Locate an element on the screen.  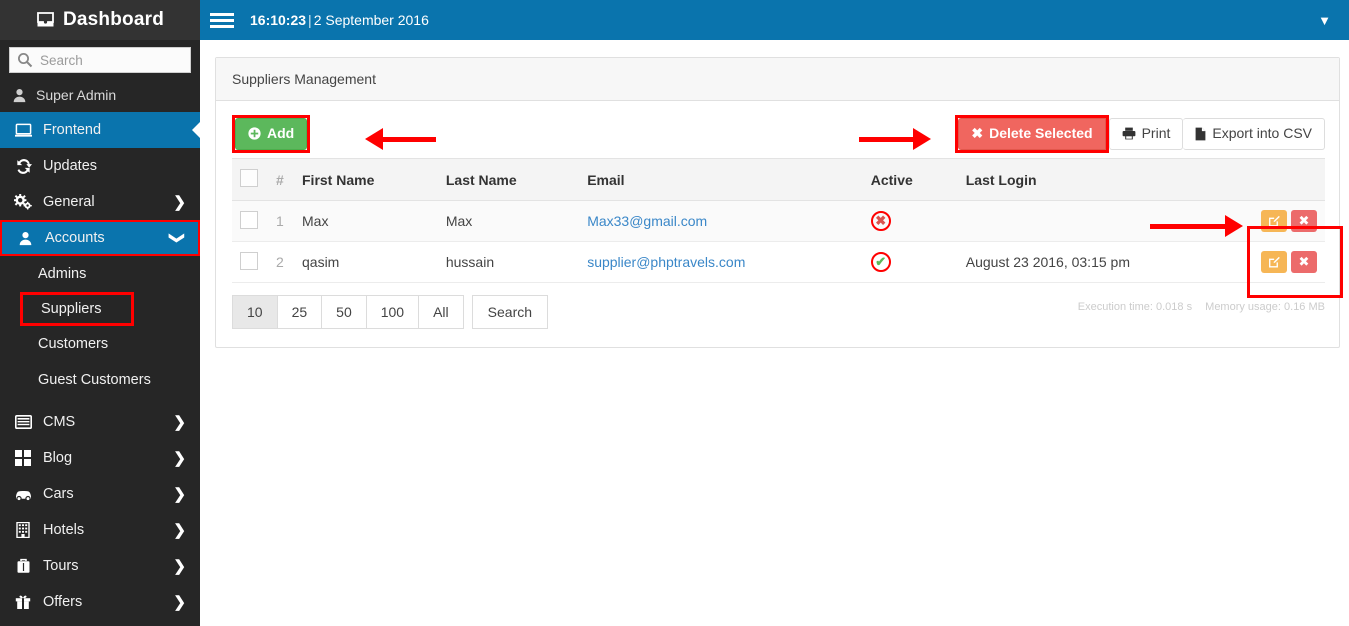
row-actions: ✖ is located at coordinates (1266, 262).